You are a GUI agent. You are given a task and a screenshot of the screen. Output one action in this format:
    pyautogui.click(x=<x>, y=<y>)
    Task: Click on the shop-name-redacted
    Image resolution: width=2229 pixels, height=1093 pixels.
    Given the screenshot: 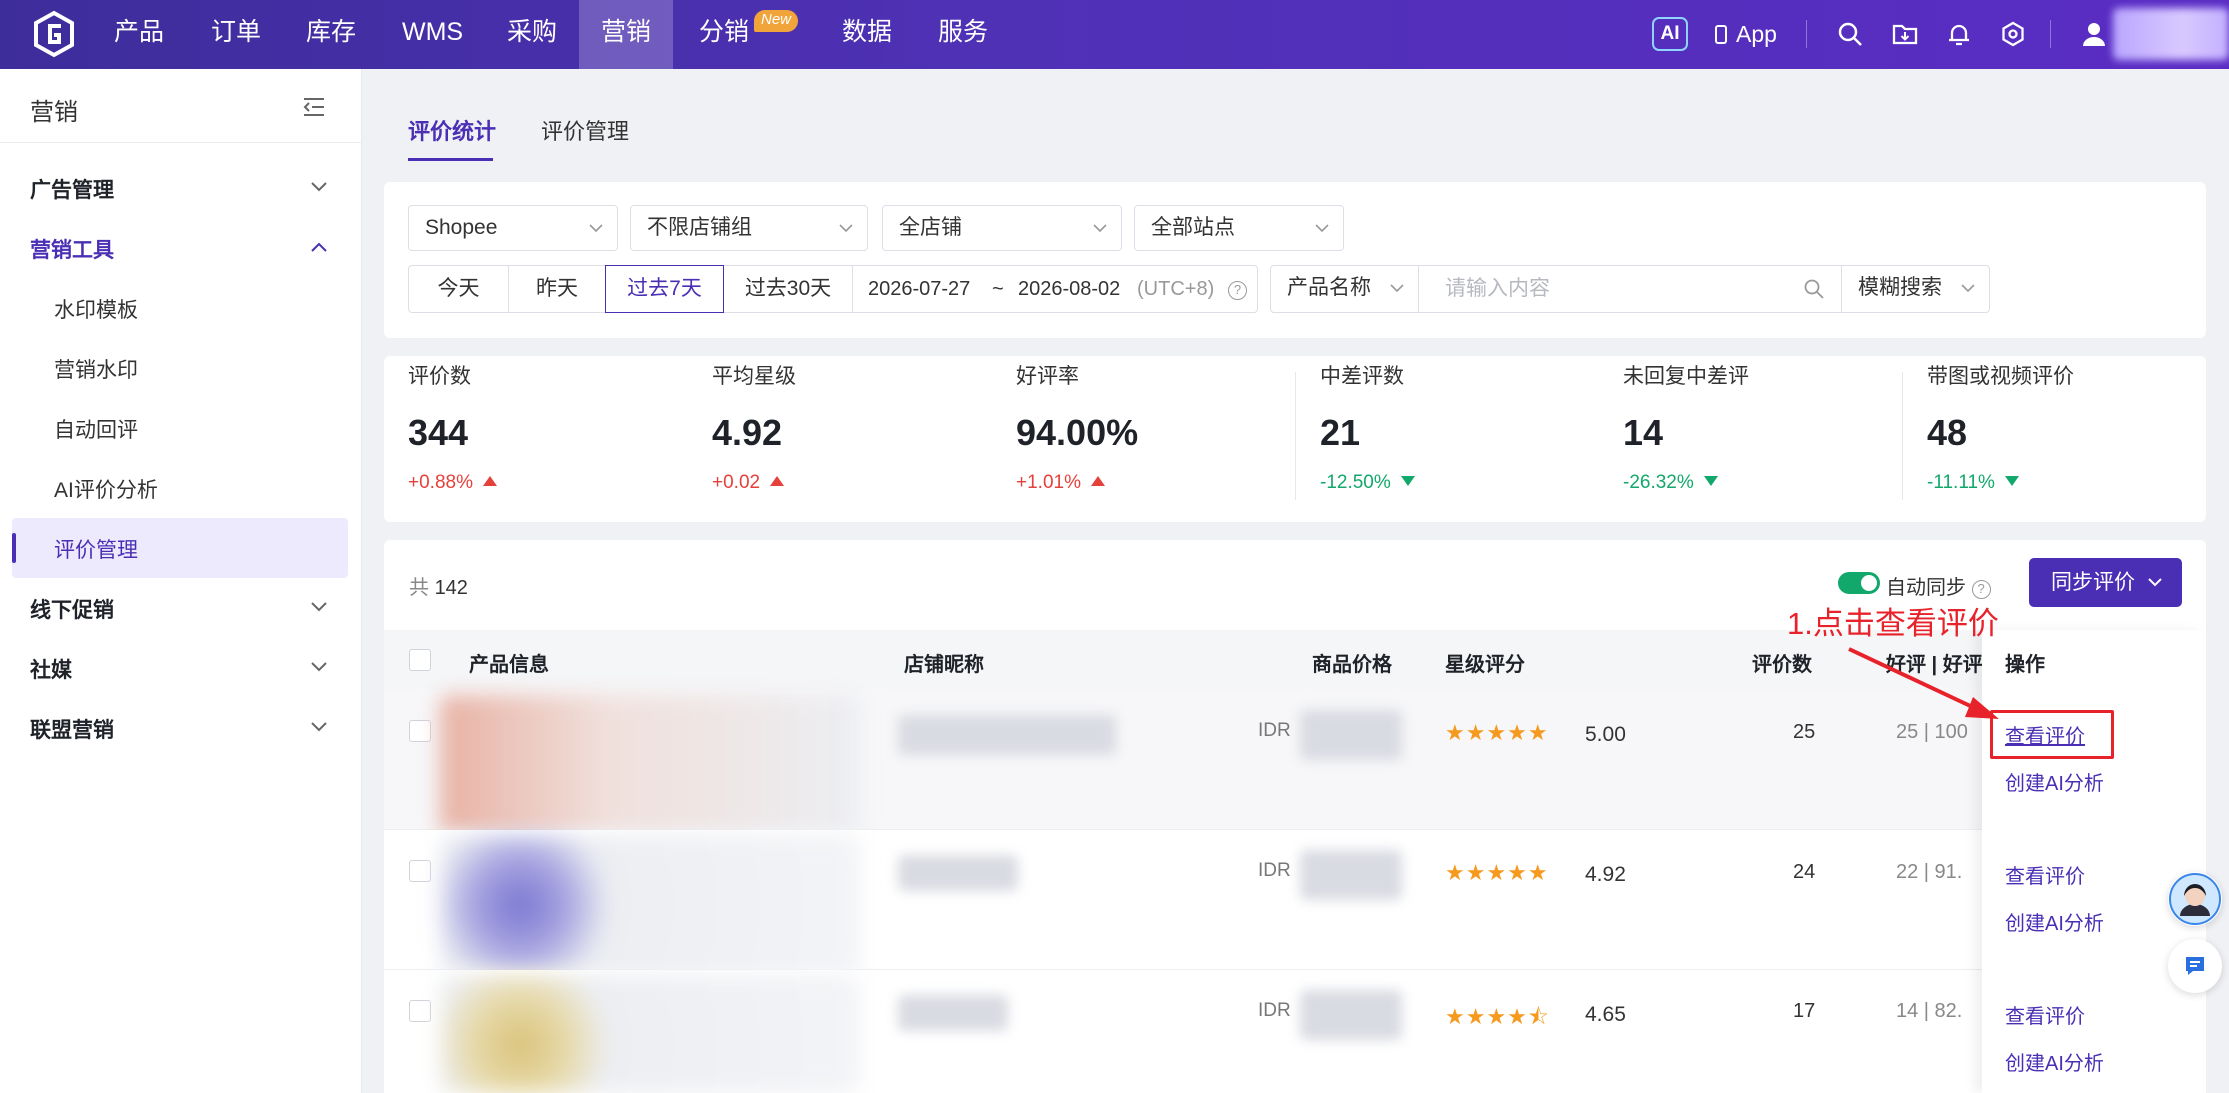 What is the action you would take?
    pyautogui.click(x=1007, y=735)
    